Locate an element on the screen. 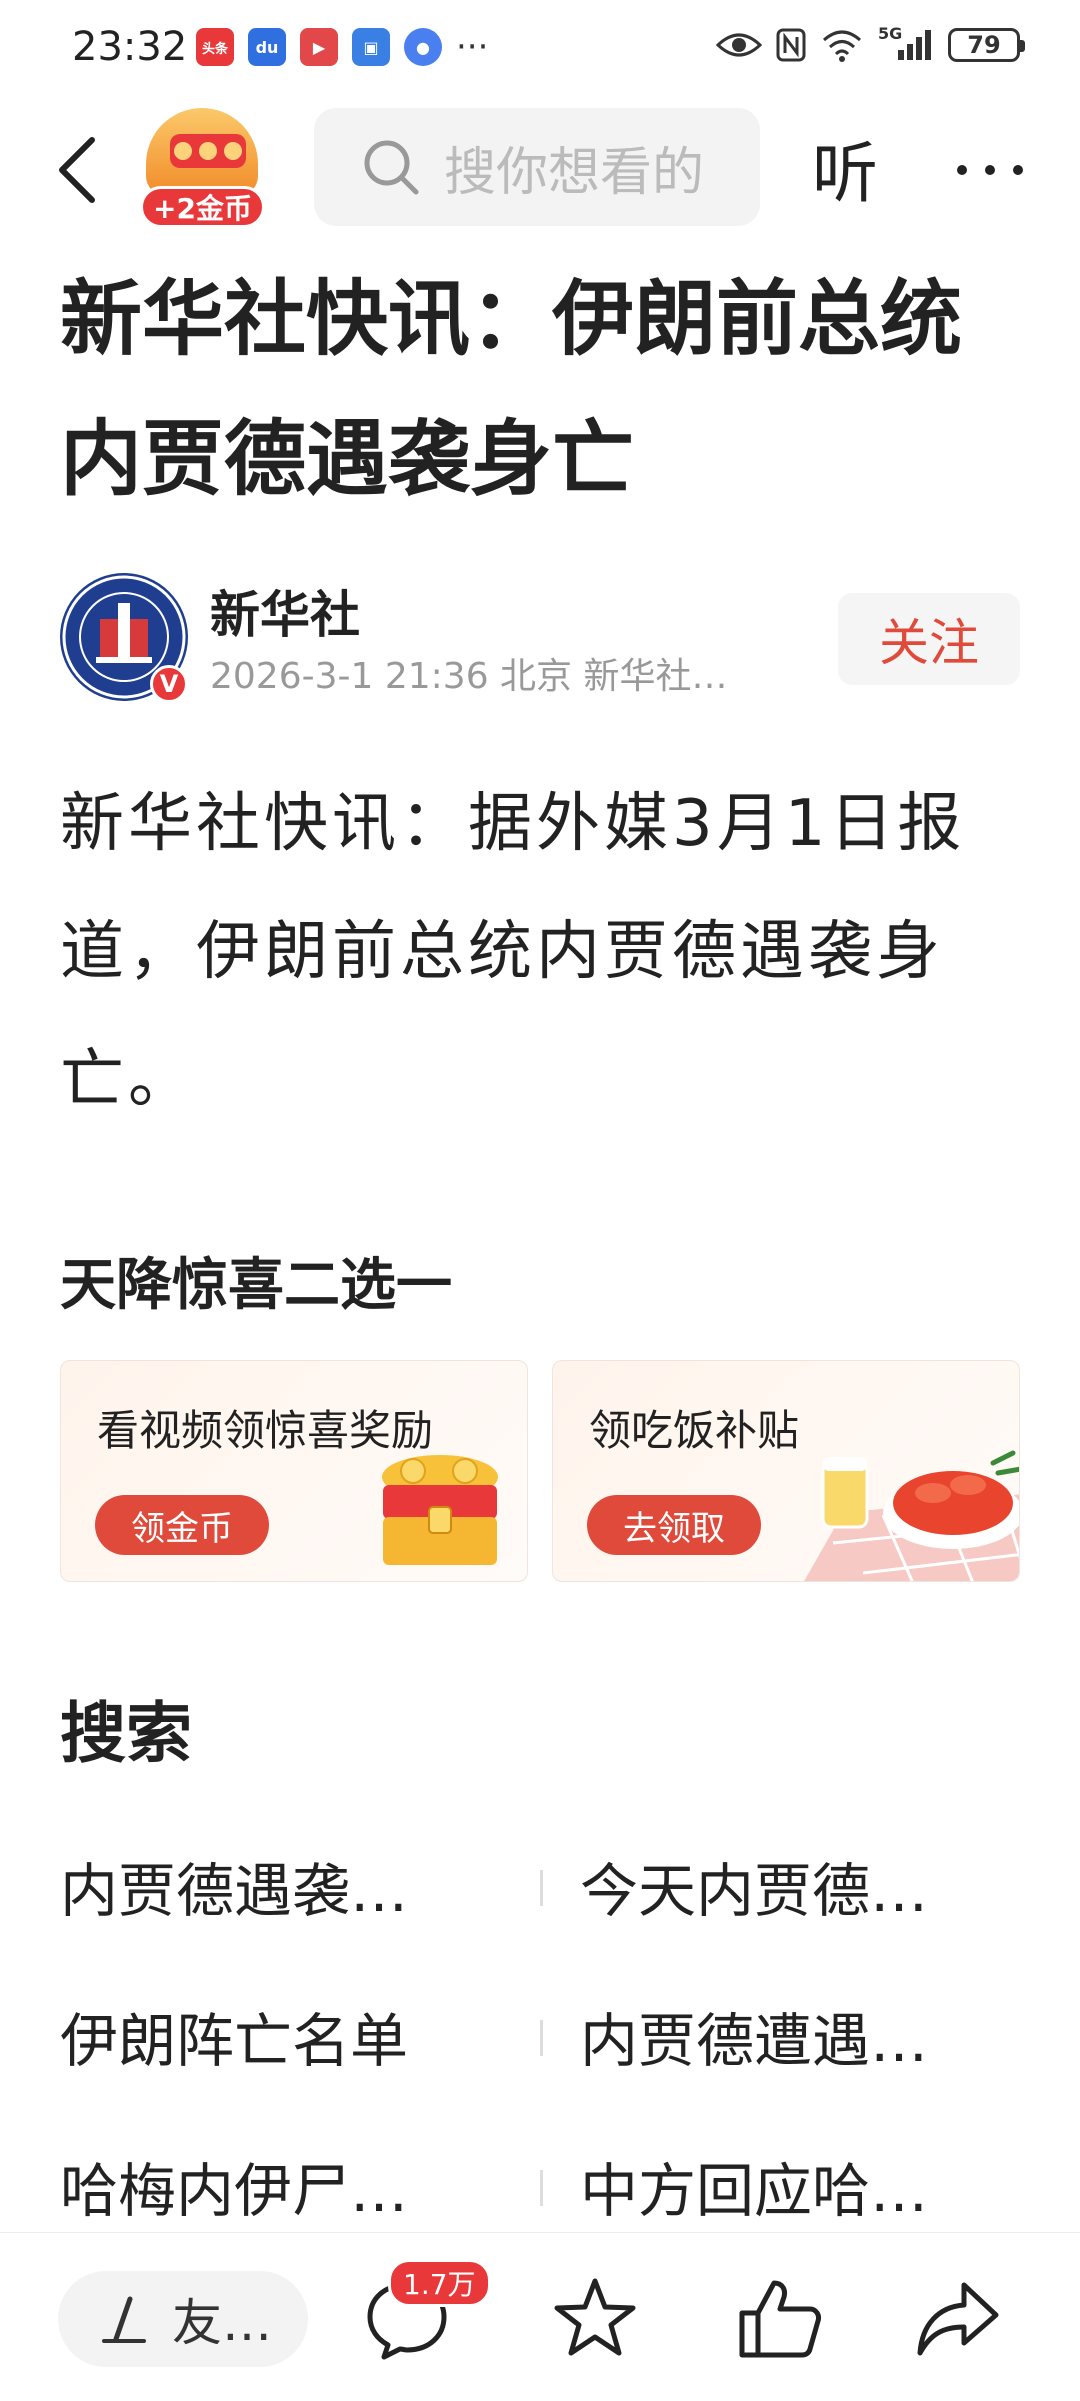  wifi-icon is located at coordinates (842, 46).